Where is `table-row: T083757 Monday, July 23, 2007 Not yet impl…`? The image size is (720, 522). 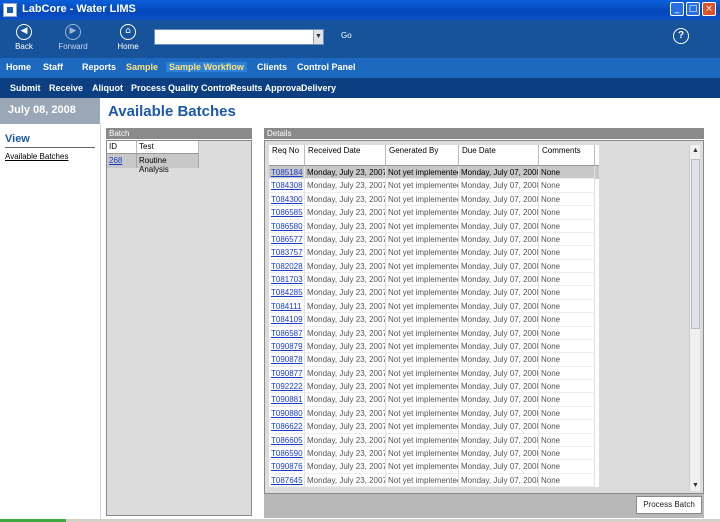 table-row: T083757 Monday, July 23, 2007 Not yet impl… is located at coordinates (434, 253).